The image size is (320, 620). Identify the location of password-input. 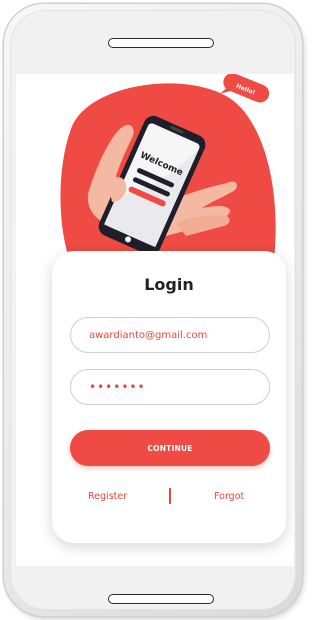
(174, 387).